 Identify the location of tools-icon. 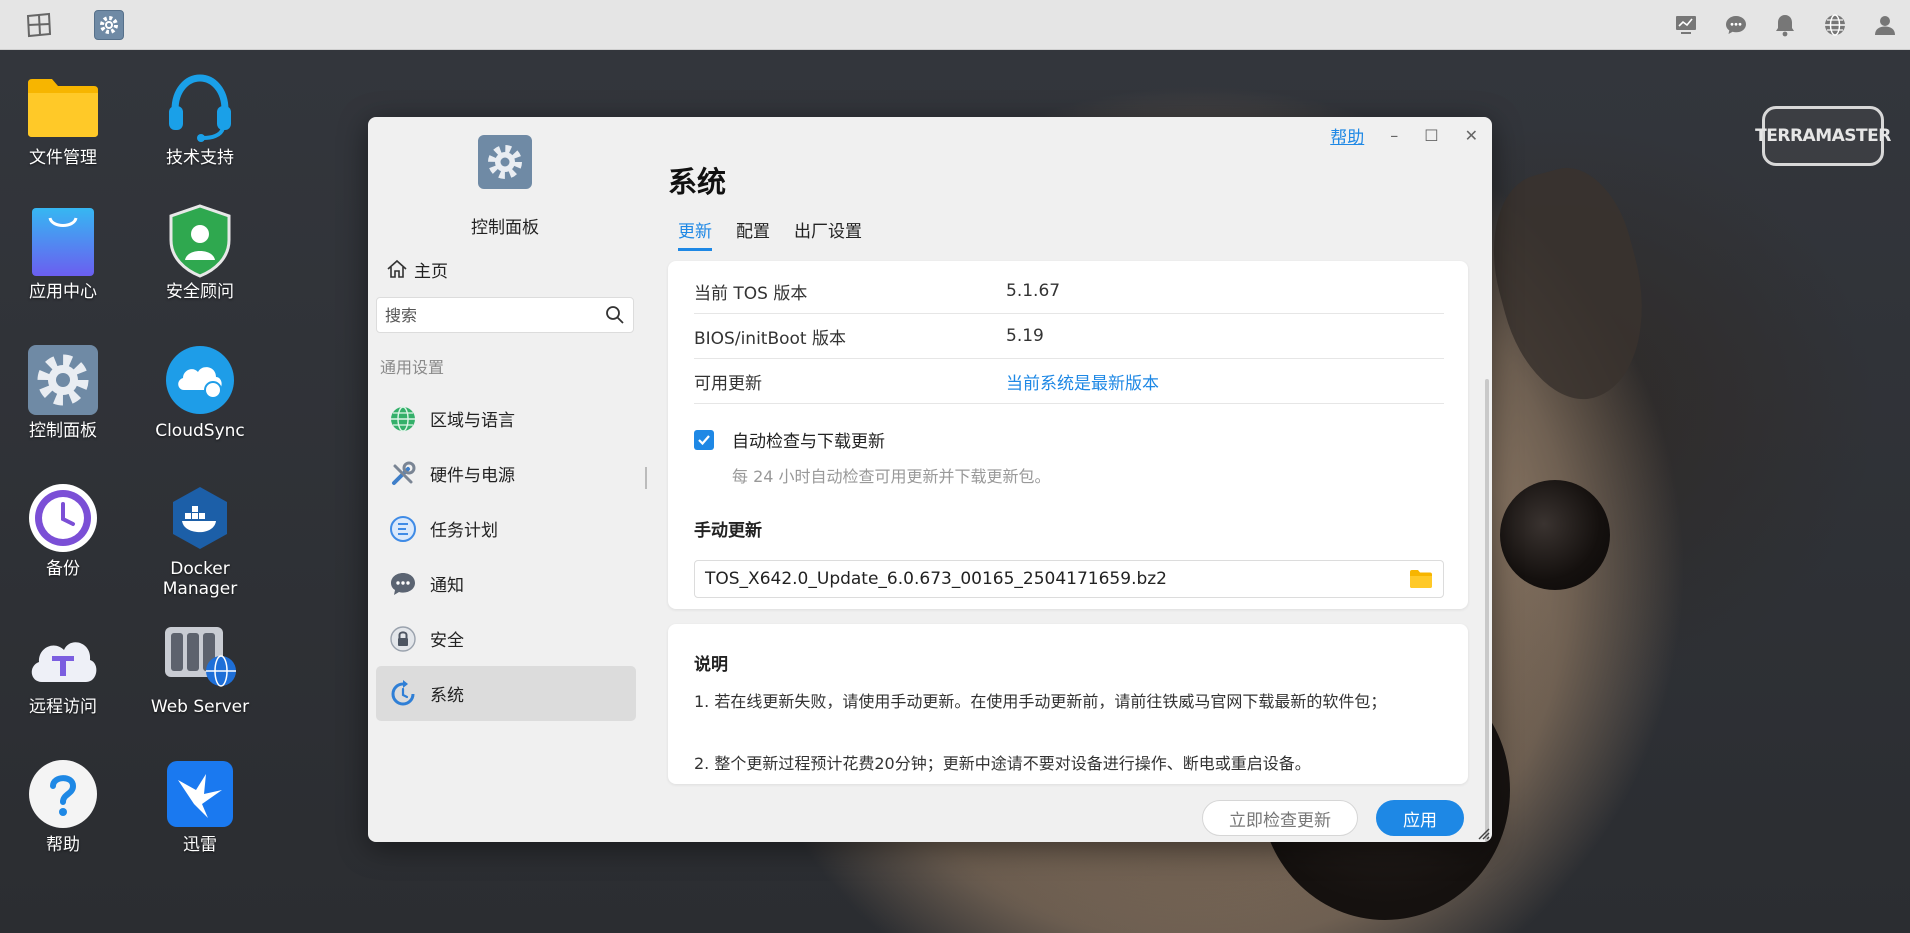
(403, 474).